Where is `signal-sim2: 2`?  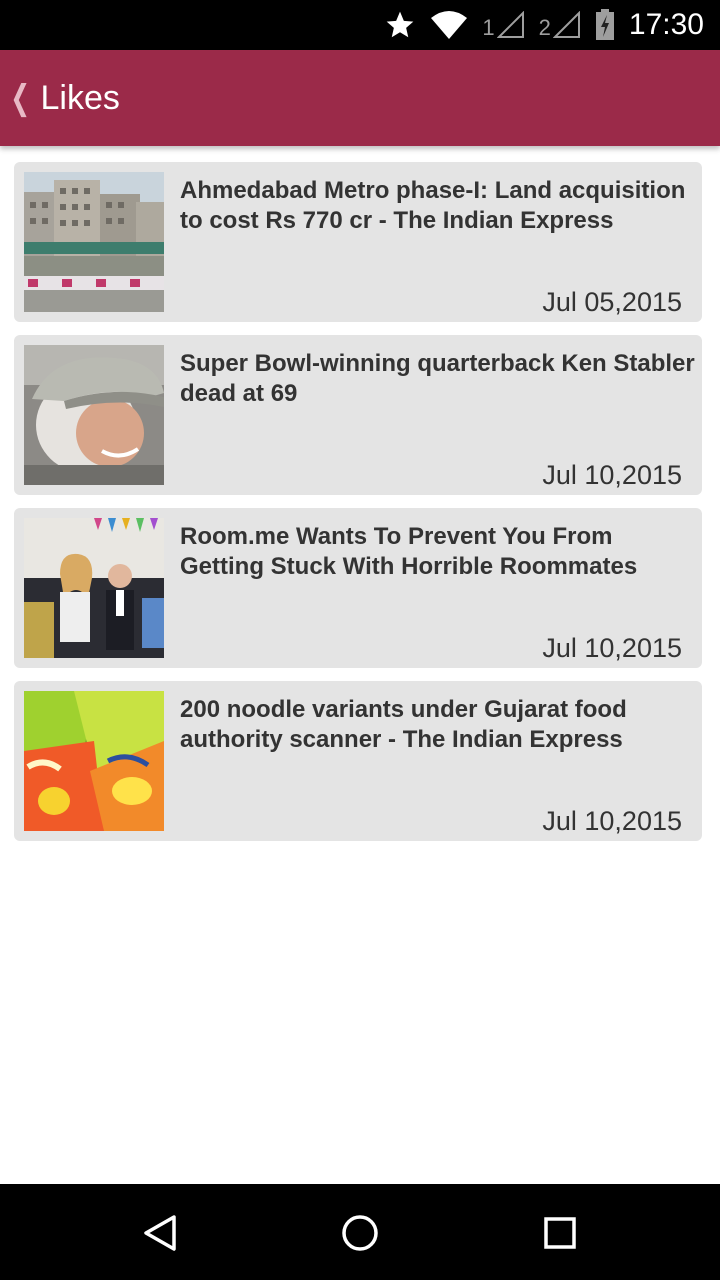
signal-sim2: 2 is located at coordinates (560, 25).